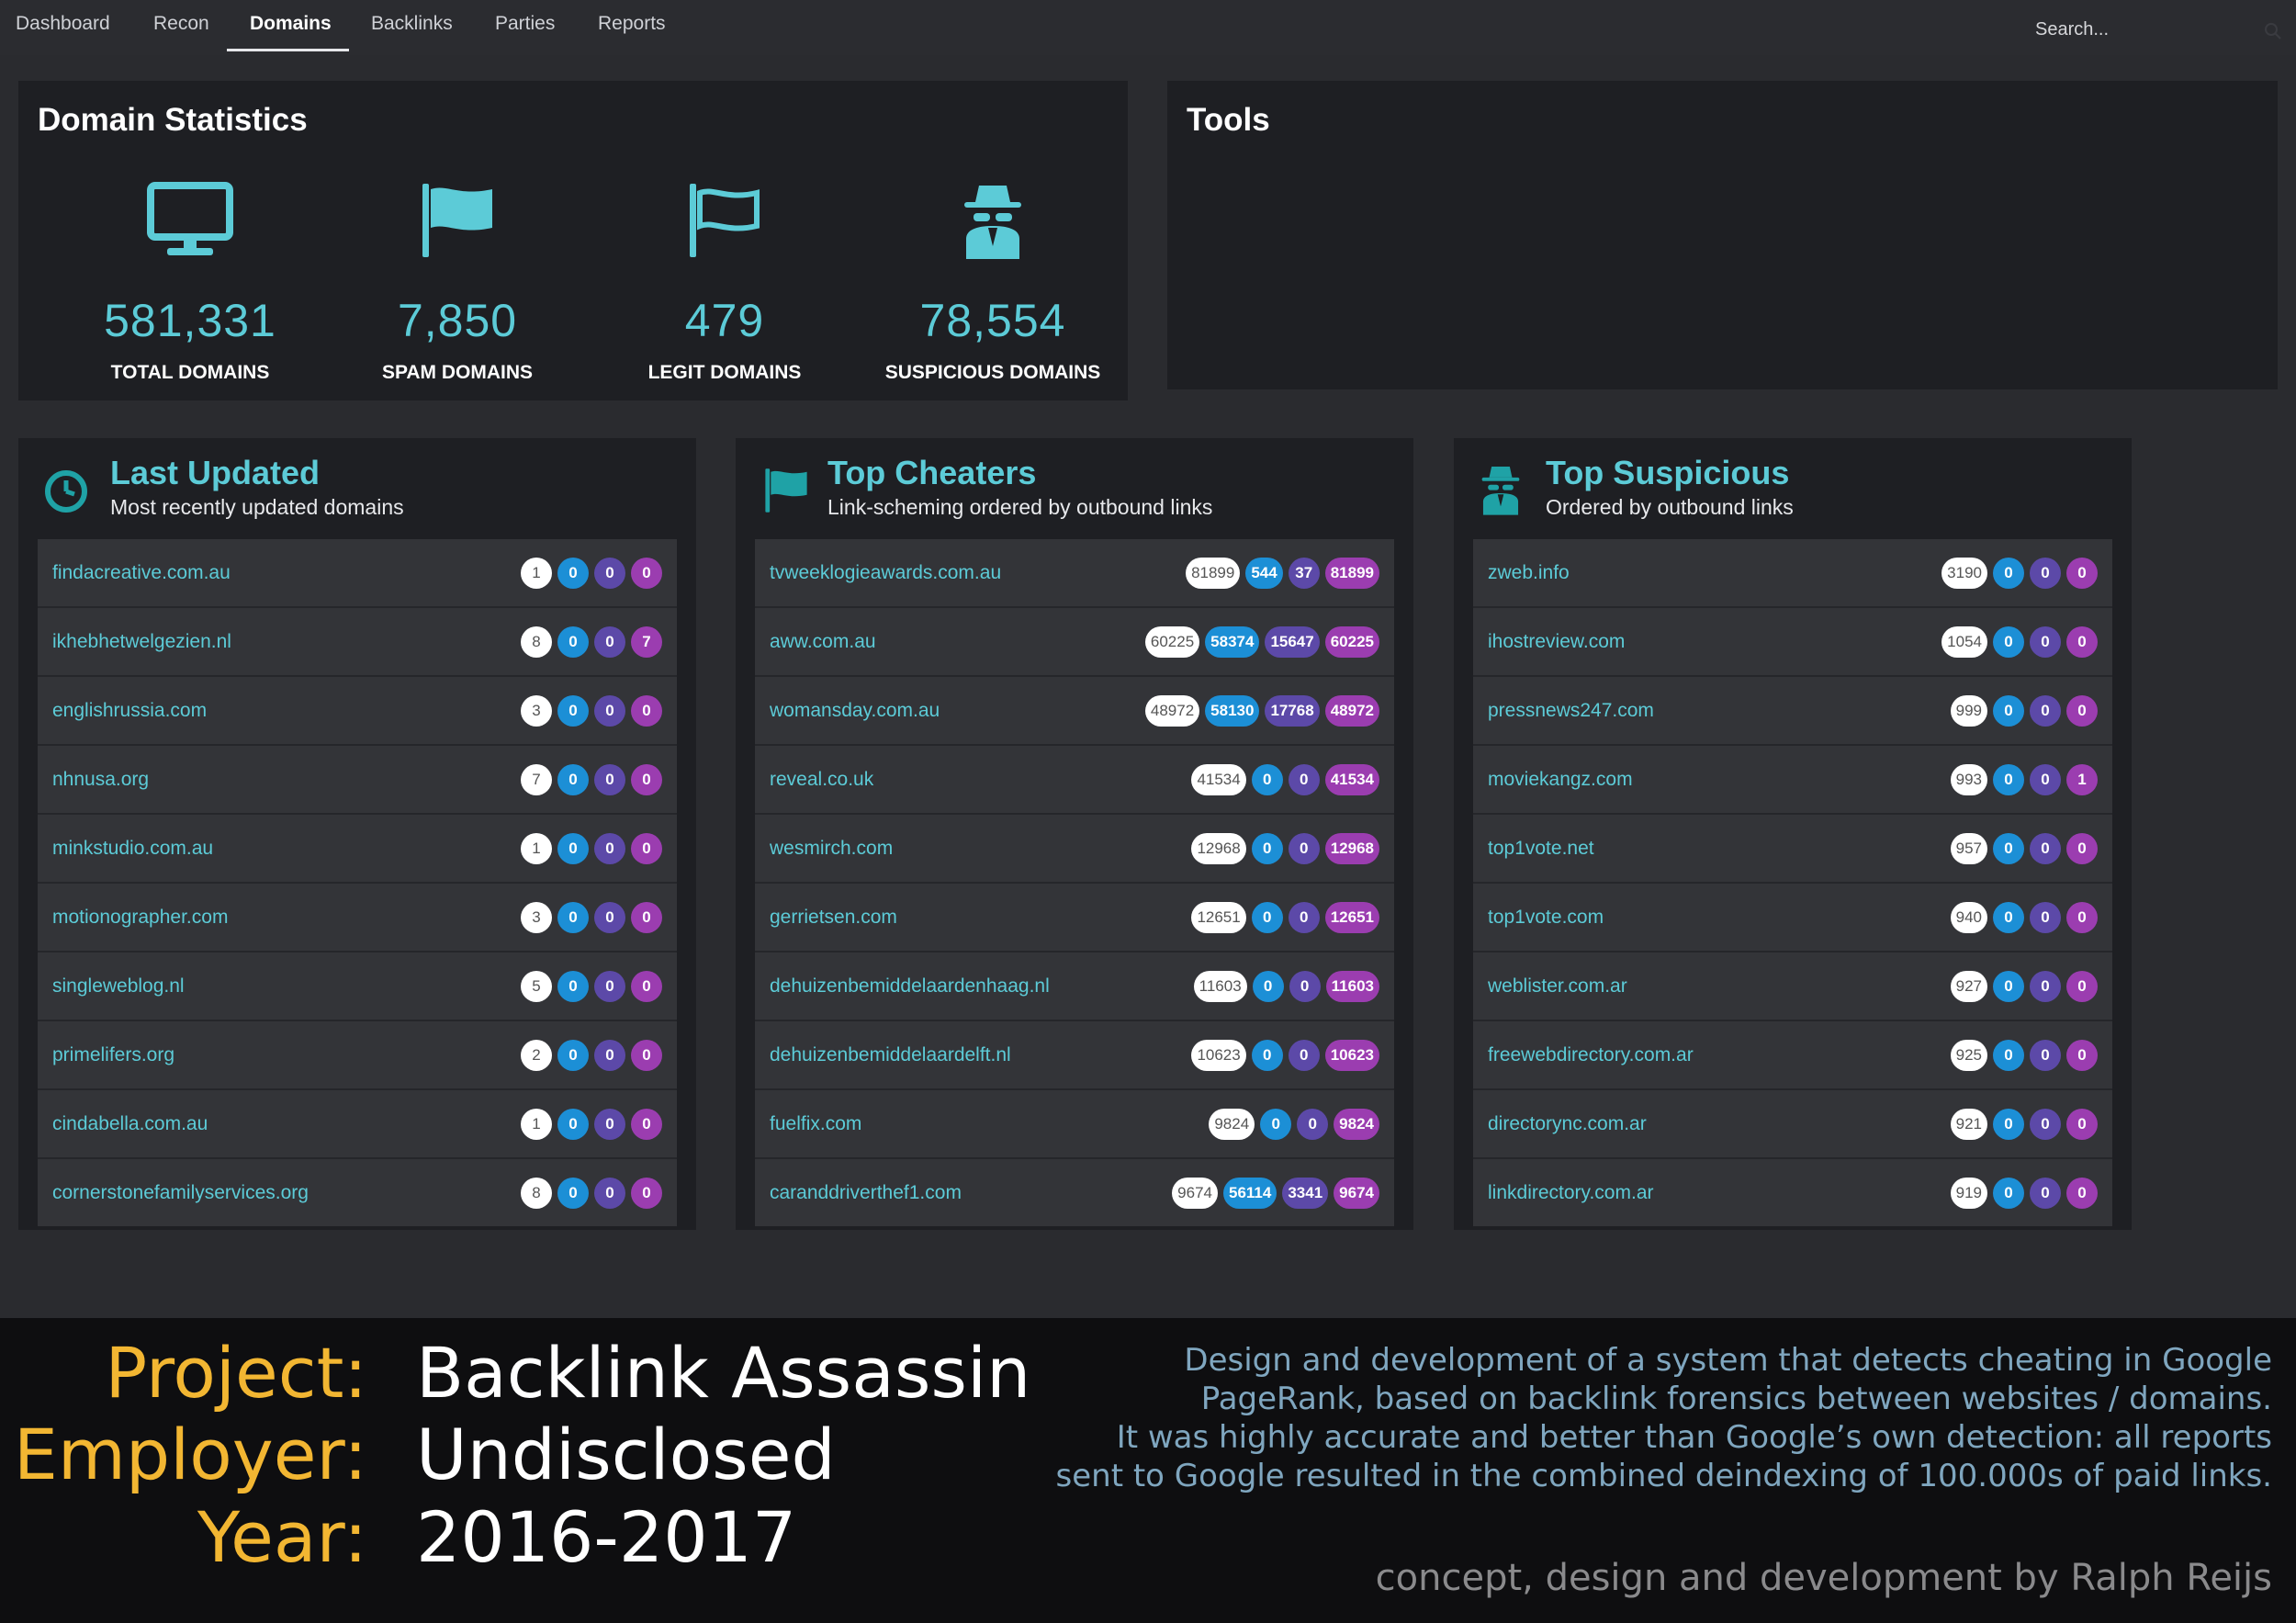  I want to click on domain-link: caranddriverthef1.com, so click(866, 1192).